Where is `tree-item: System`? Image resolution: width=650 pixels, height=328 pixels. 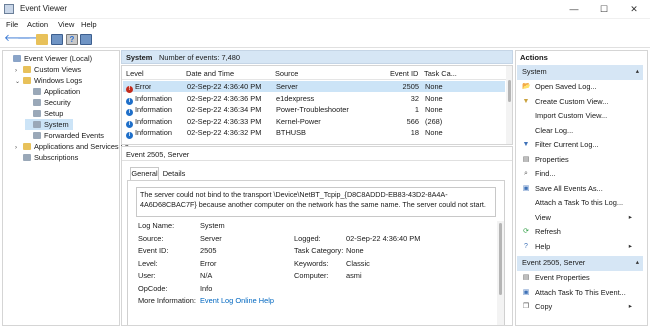
tree-item: System is located at coordinates (49, 124).